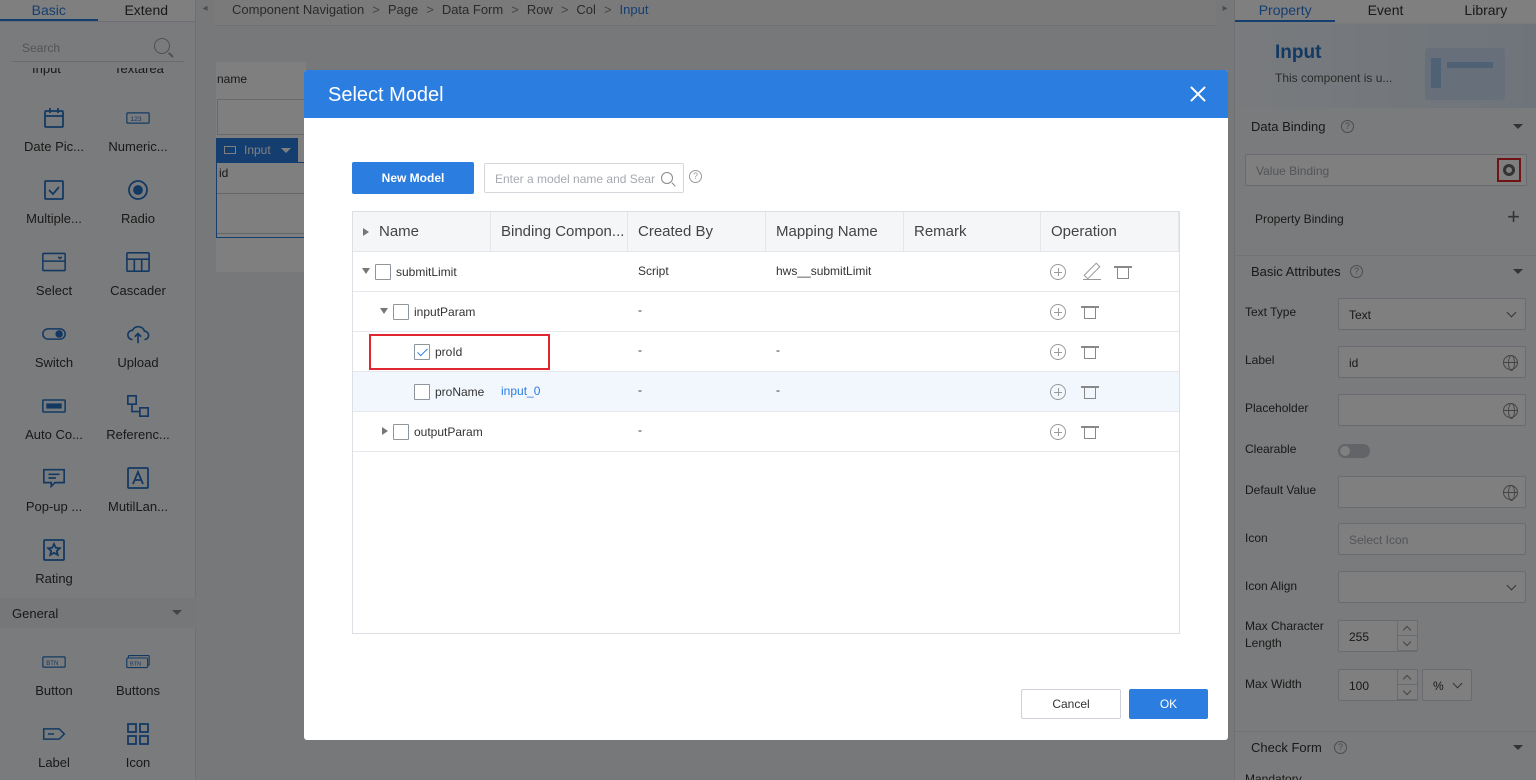  I want to click on expand-all-icon, so click(366, 232).